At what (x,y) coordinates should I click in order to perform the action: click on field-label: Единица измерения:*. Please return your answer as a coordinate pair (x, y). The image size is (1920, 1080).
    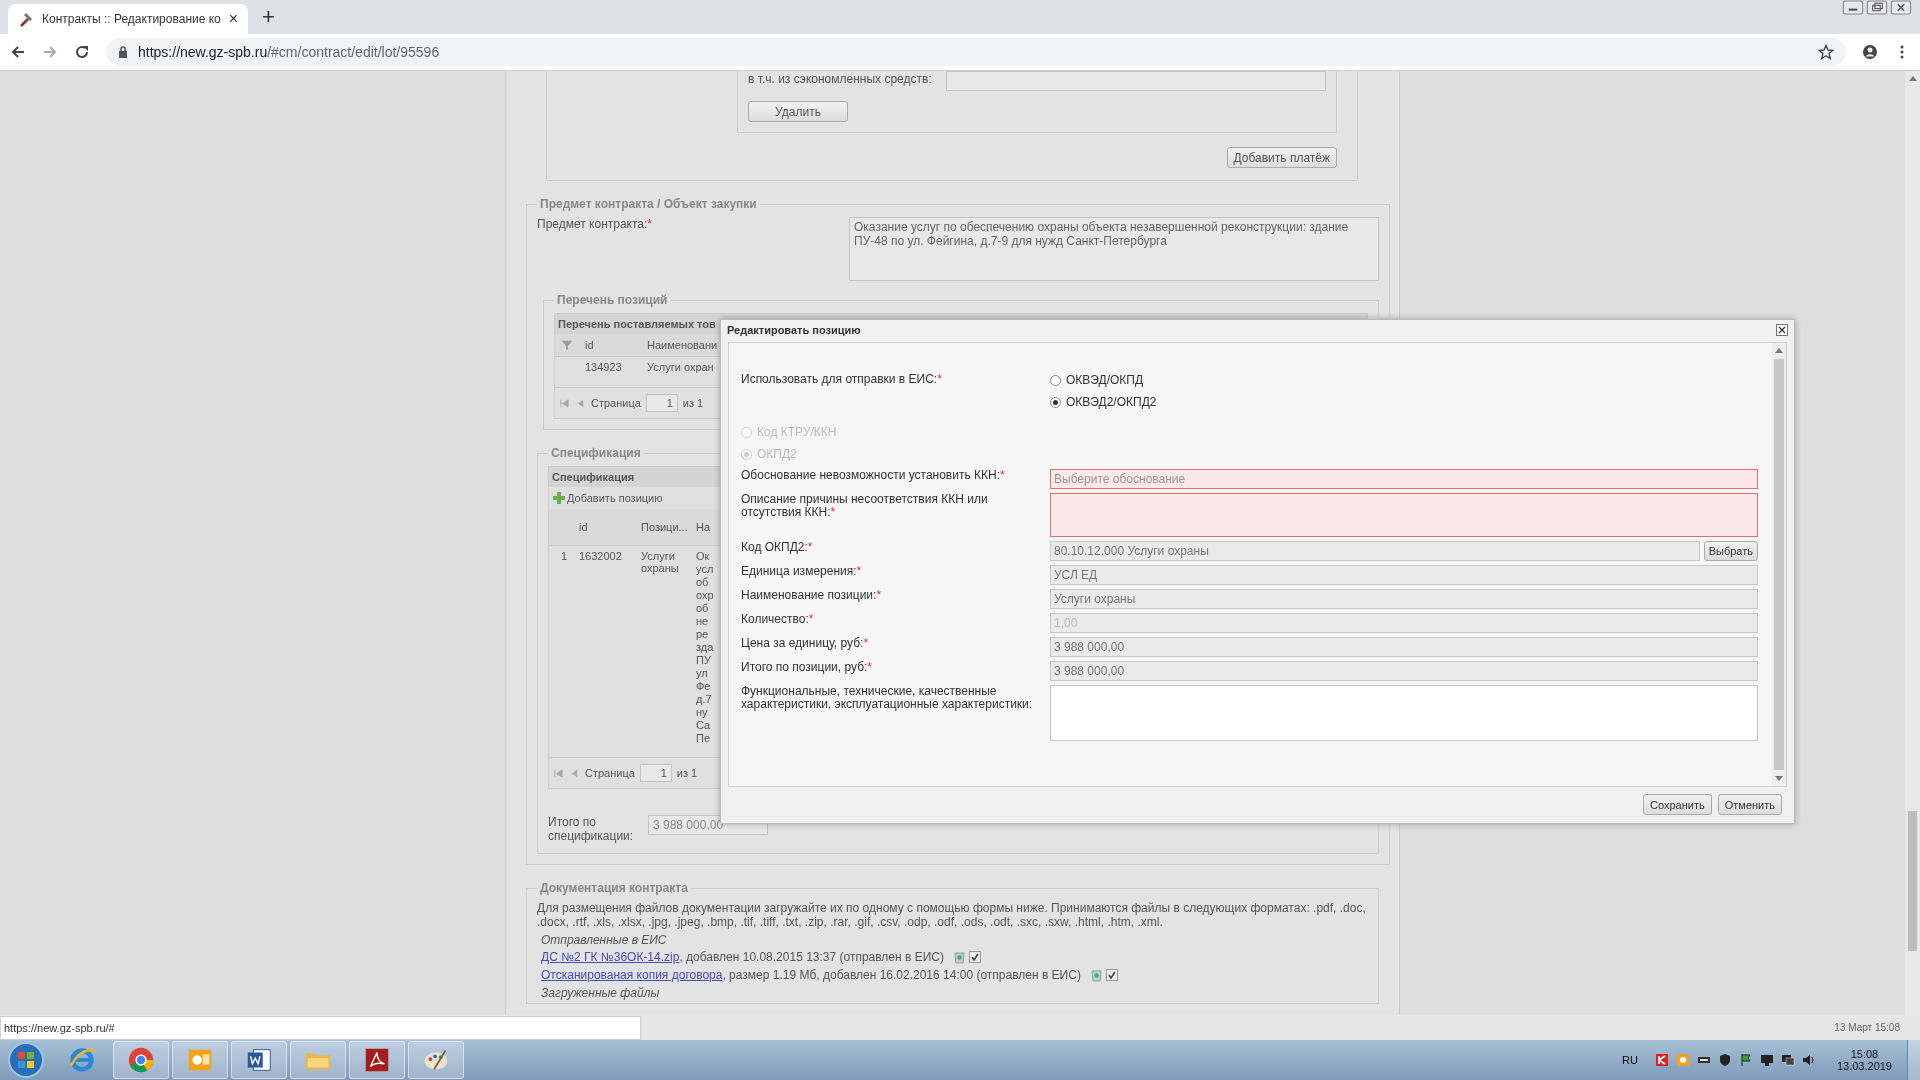
    Looking at the image, I should click on (802, 571).